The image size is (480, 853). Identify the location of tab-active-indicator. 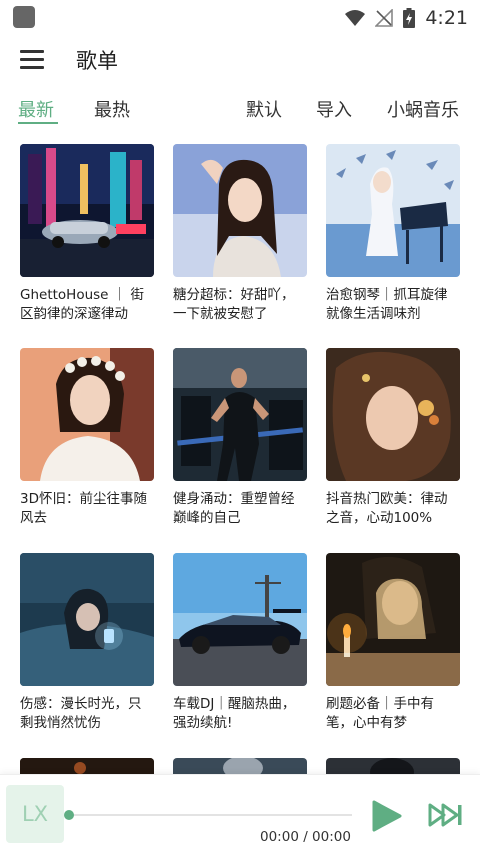
(38, 123).